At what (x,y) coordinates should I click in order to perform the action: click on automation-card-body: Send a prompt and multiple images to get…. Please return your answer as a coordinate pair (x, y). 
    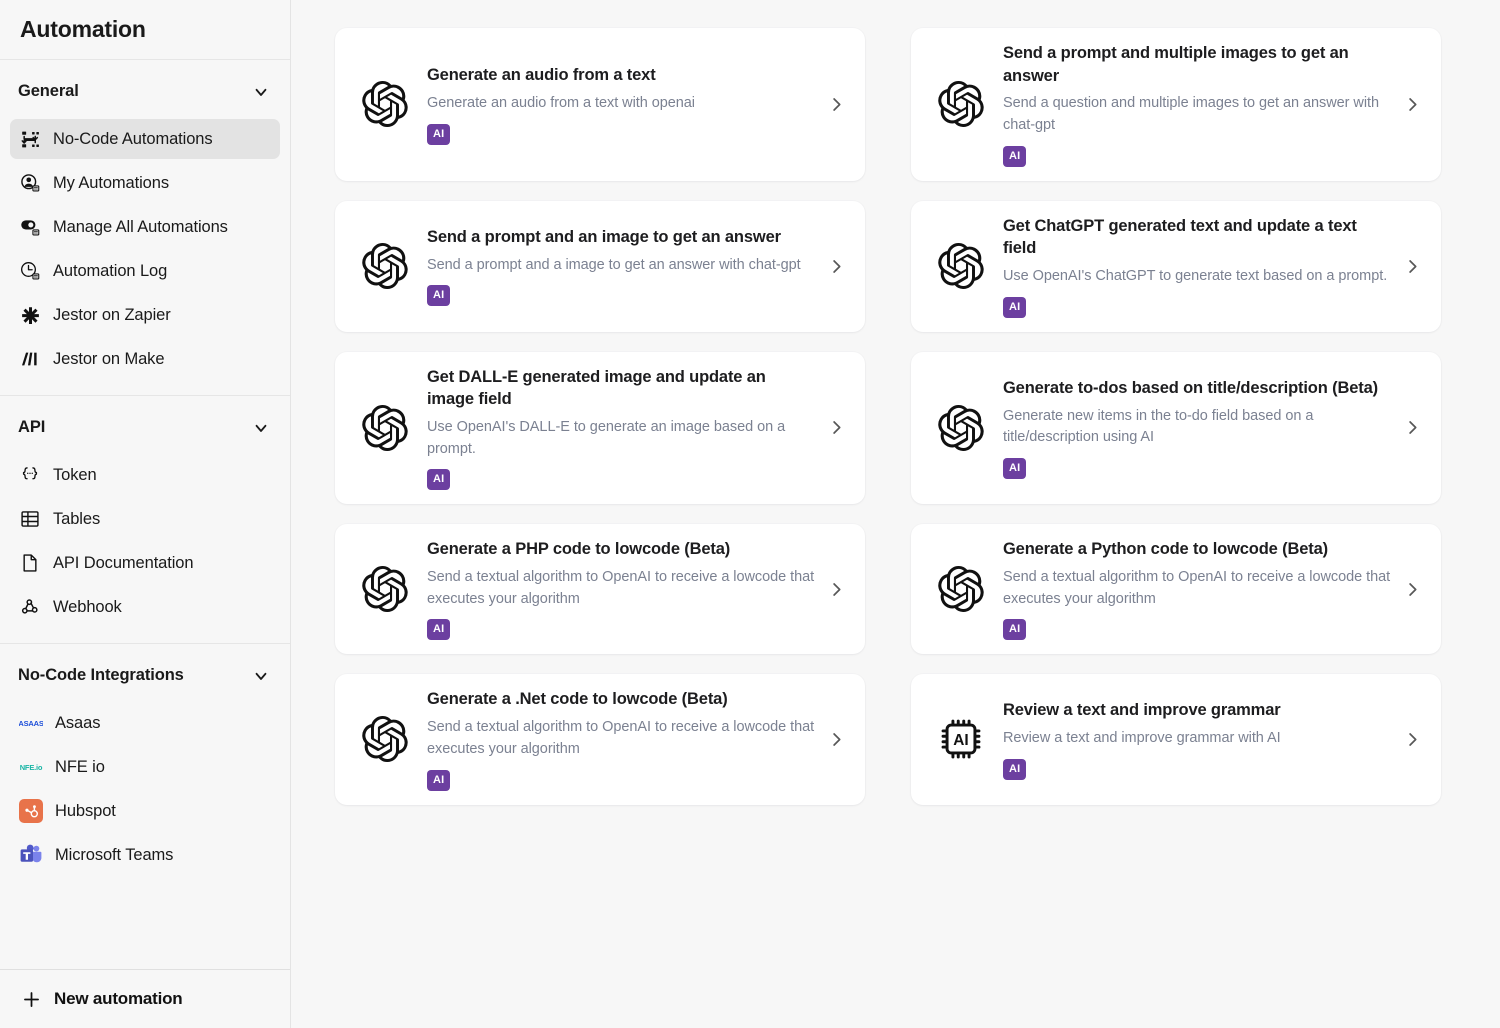
    Looking at the image, I should click on (1202, 104).